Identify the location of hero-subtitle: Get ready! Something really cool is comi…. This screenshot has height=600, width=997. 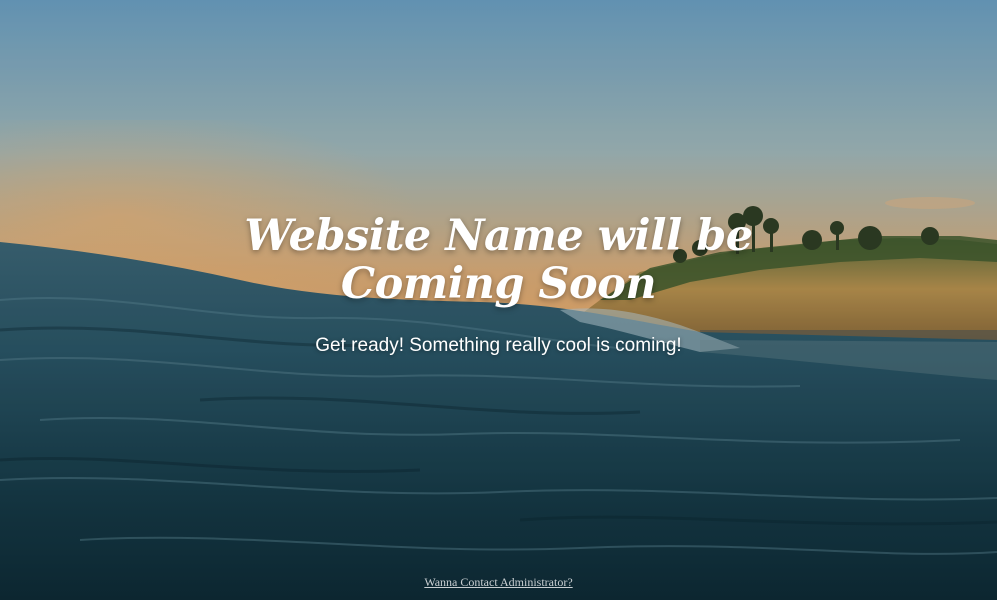
(498, 345).